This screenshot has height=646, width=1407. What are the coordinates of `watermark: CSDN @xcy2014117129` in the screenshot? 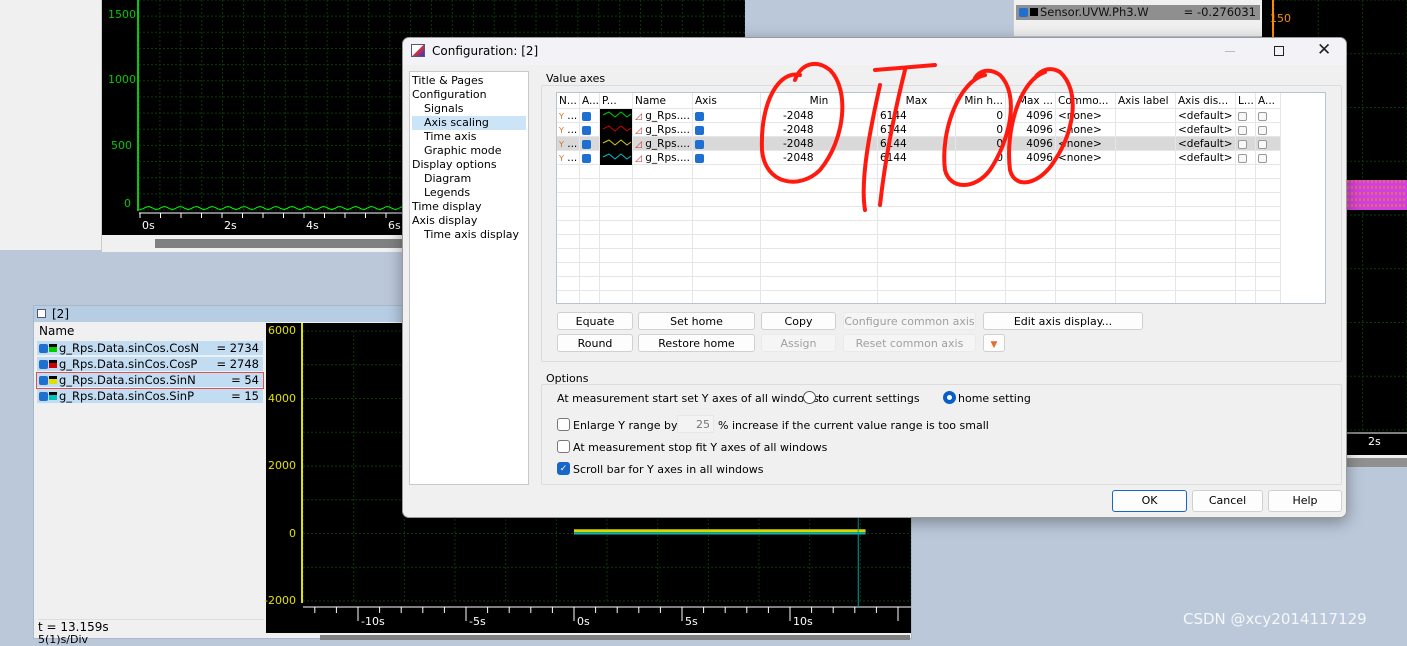 It's located at (1275, 619).